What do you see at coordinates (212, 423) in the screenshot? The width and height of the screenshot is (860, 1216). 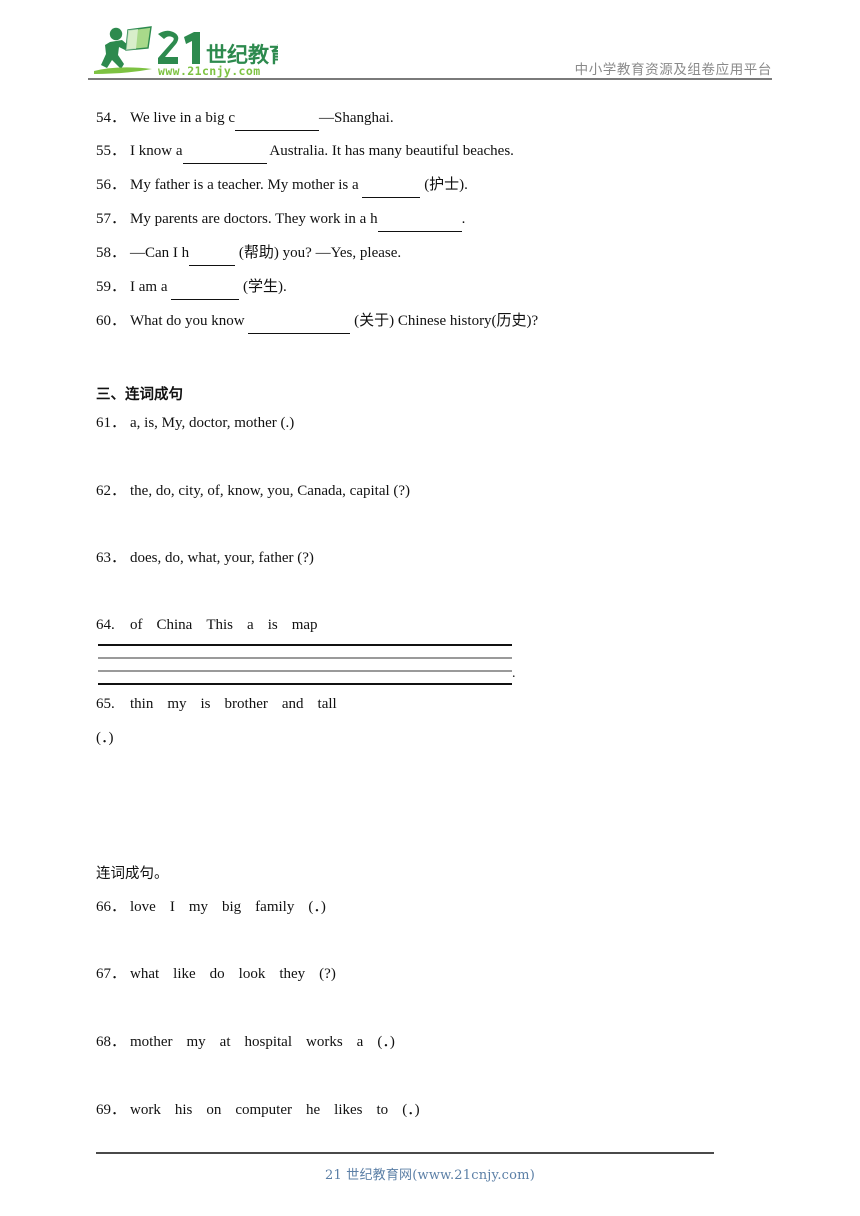 I see `question-text: a, is, My, doctor, mother (.)` at bounding box center [212, 423].